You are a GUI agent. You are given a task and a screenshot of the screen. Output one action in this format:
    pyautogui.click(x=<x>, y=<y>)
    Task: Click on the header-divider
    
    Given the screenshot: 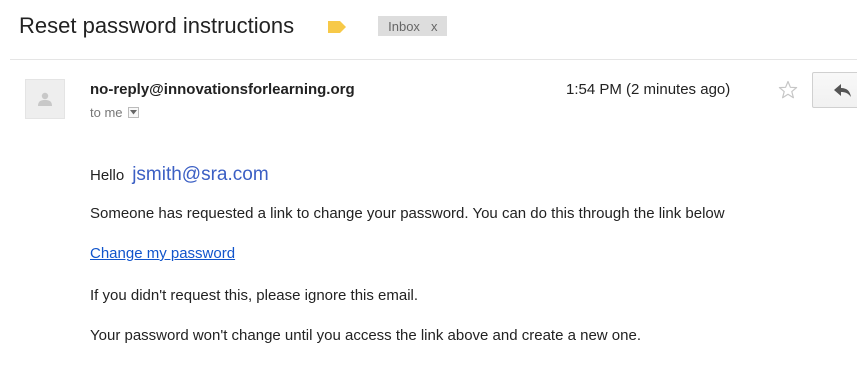 What is the action you would take?
    pyautogui.click(x=433, y=59)
    